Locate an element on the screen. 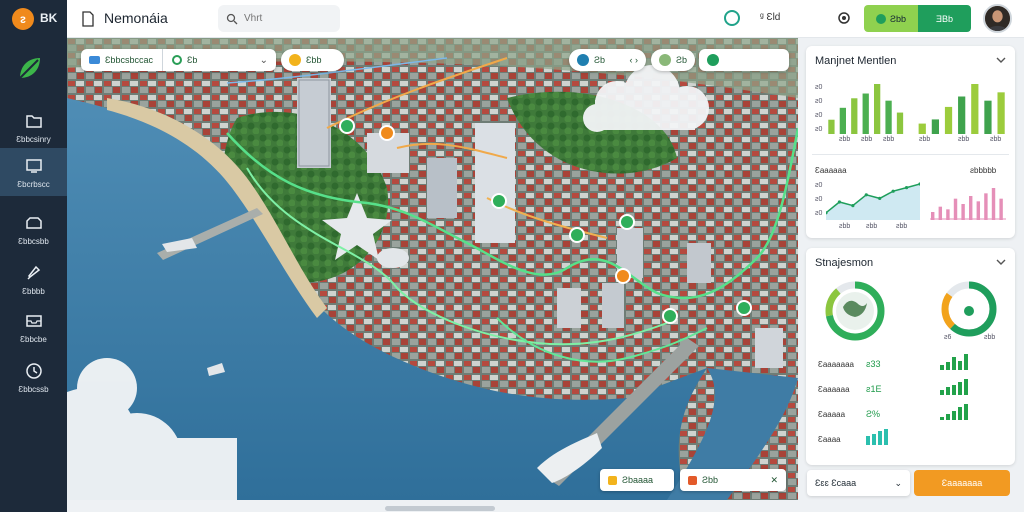  header-button-a: Ƨbb is located at coordinates (891, 18).